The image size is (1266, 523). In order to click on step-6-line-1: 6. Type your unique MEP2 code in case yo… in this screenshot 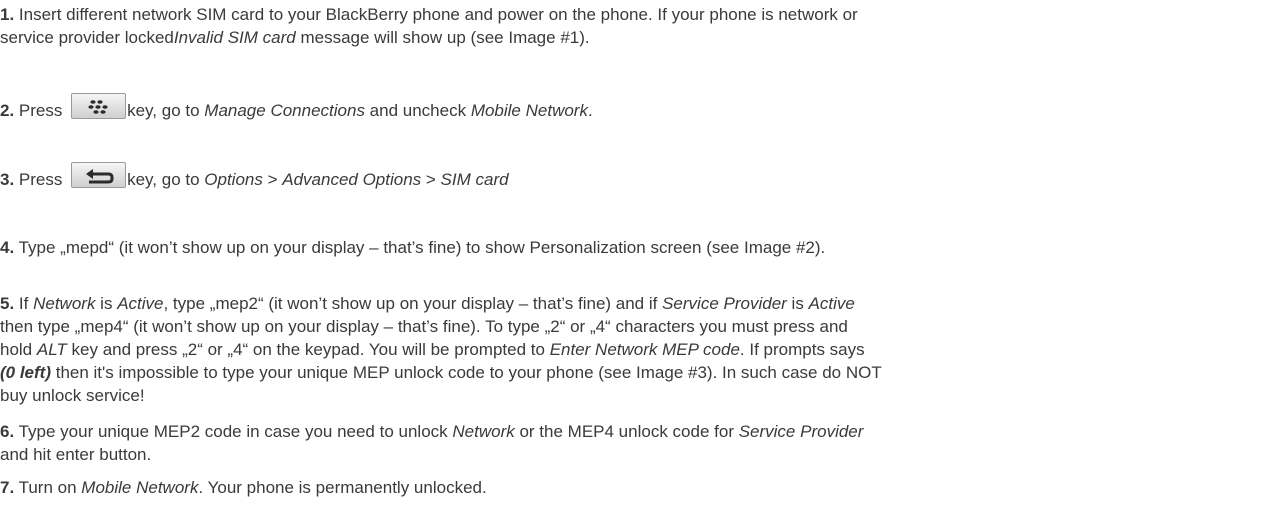, I will do `click(431, 431)`.